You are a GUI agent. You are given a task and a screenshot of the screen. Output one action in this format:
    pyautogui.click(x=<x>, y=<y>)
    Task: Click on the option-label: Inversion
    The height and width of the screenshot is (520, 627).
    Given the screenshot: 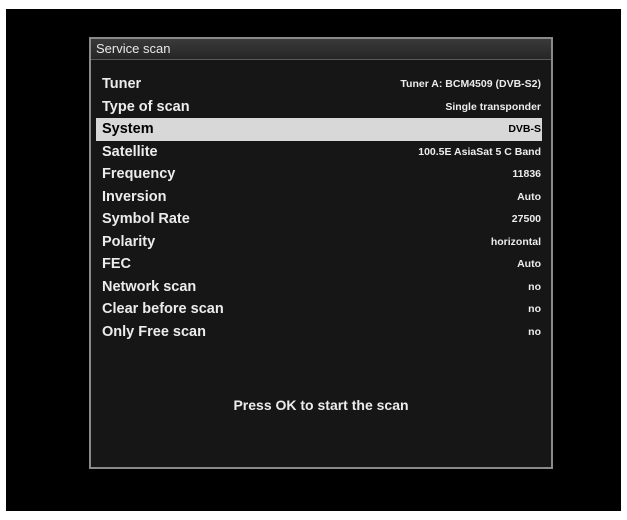 What is the action you would take?
    pyautogui.click(x=134, y=196)
    